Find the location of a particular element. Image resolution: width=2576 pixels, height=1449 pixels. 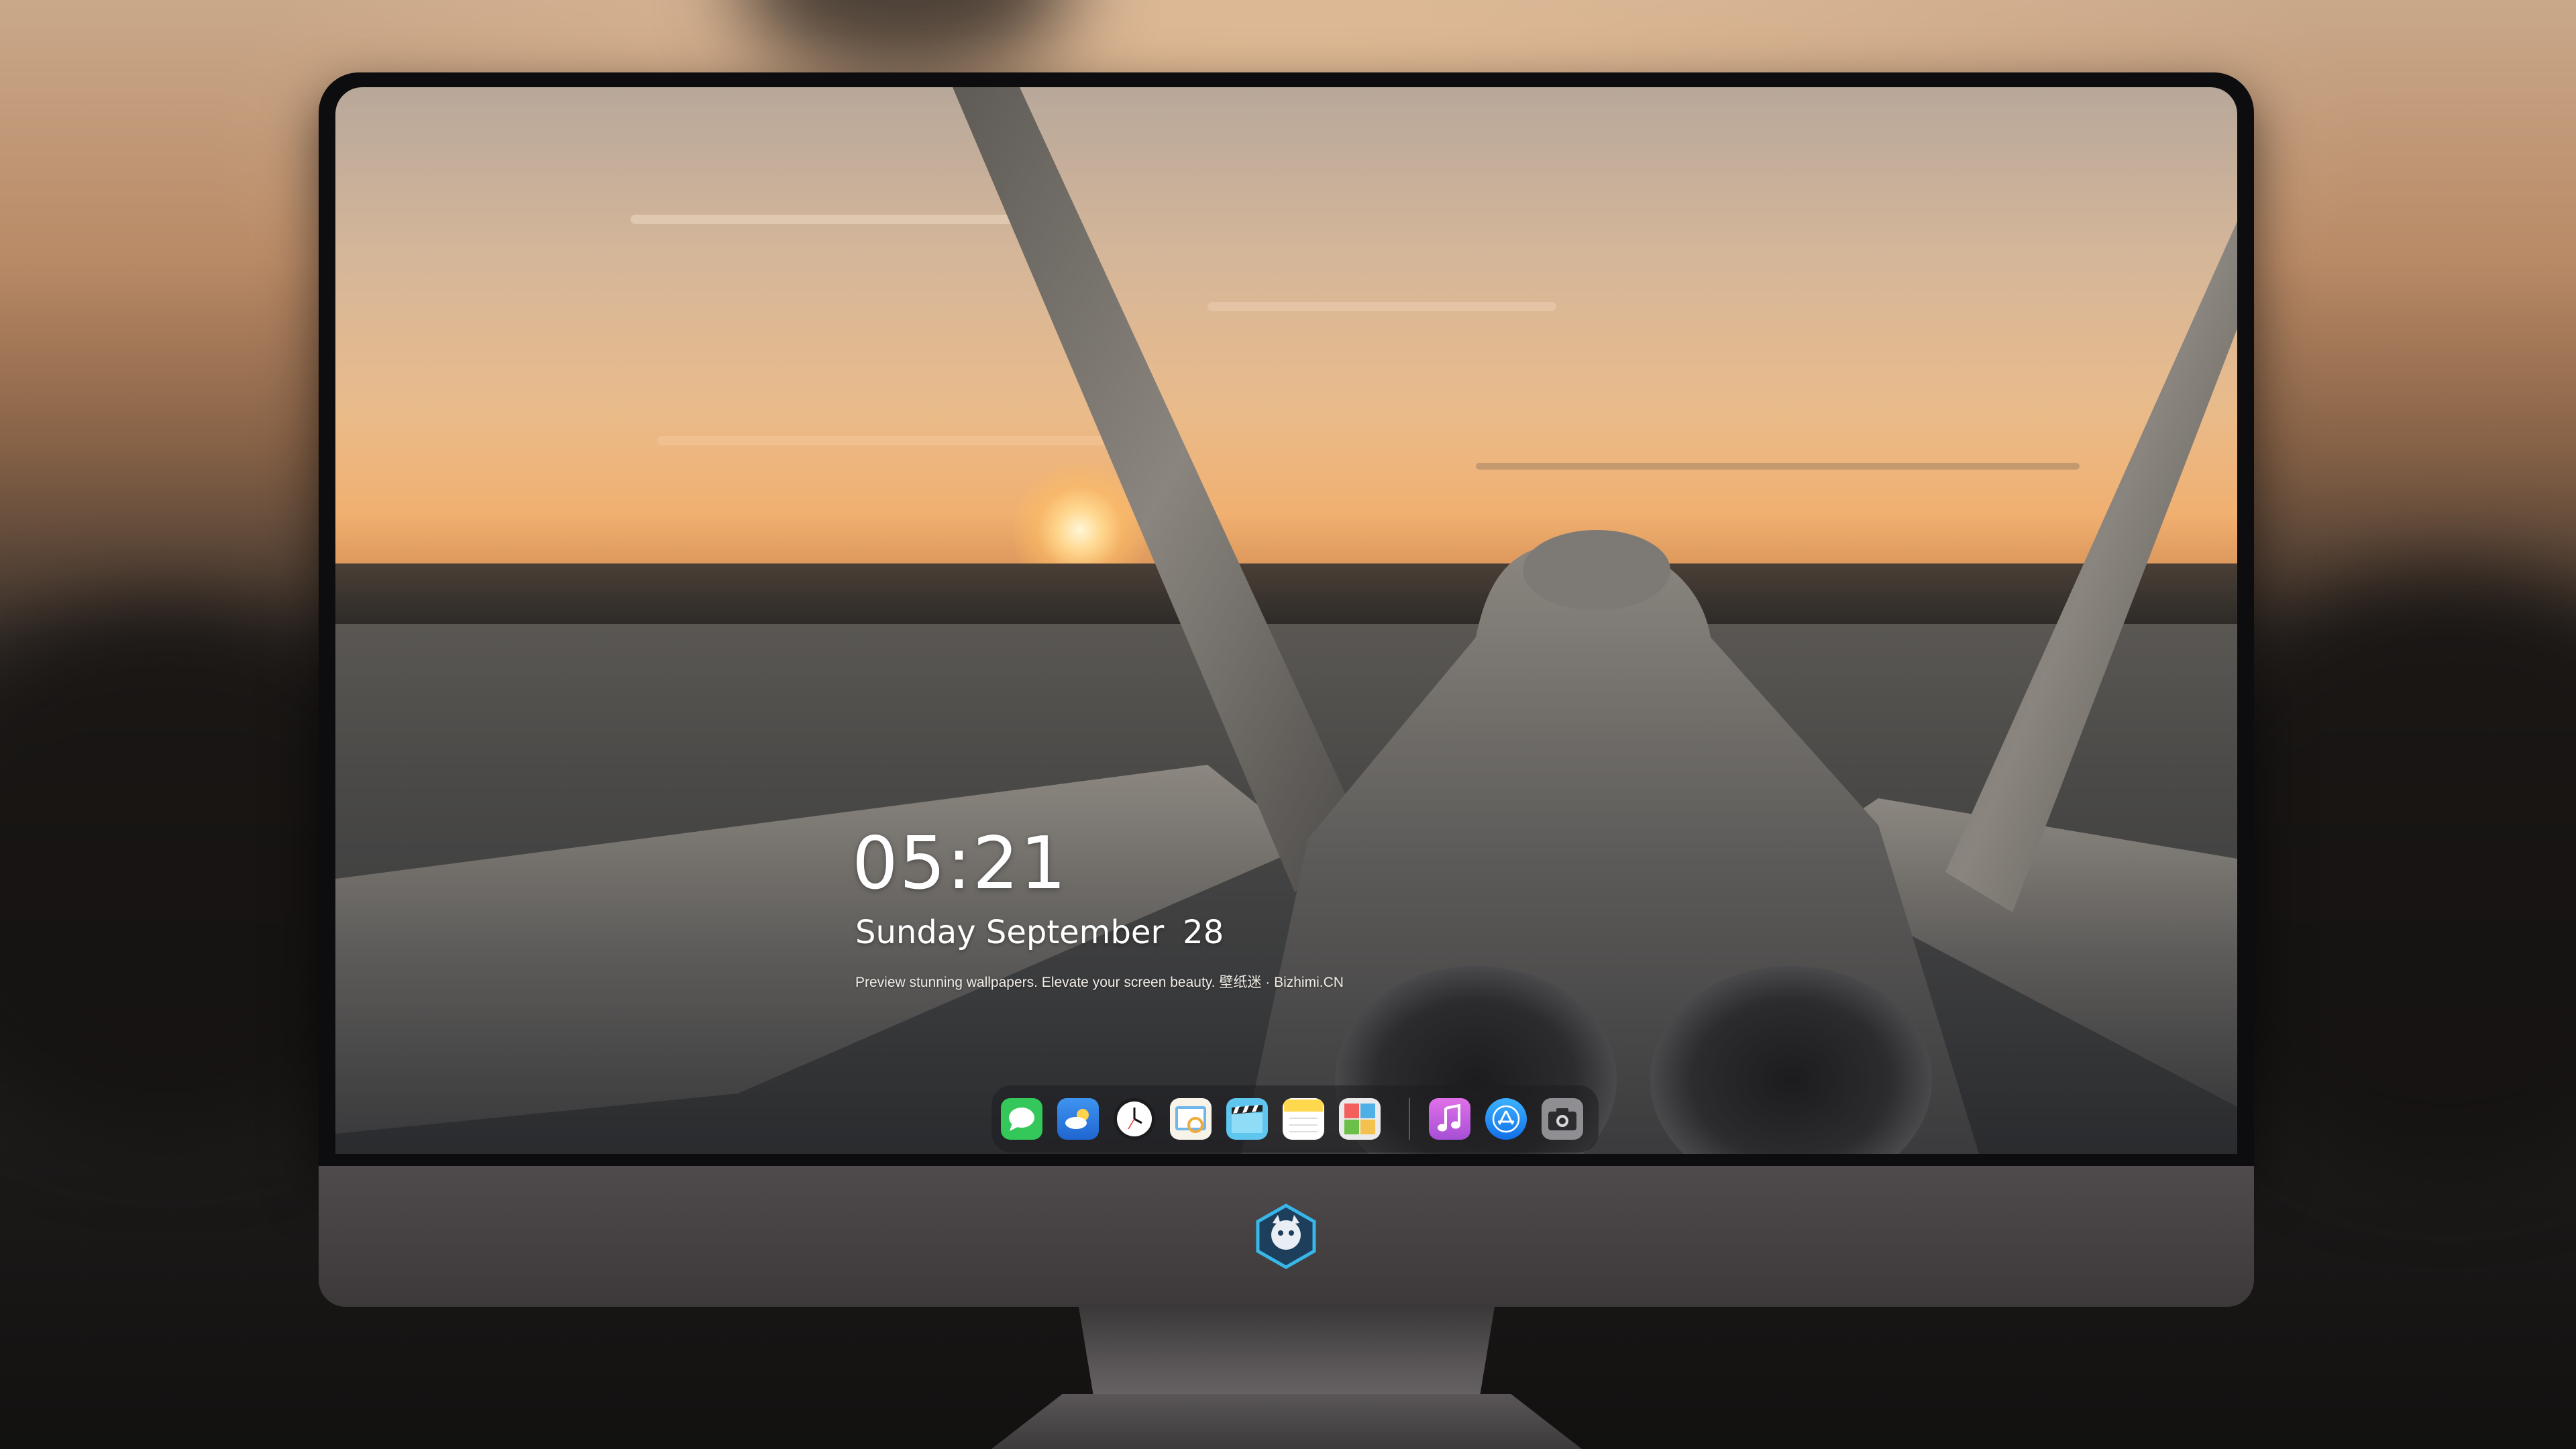

clapperboard-icon is located at coordinates (1247, 1119).